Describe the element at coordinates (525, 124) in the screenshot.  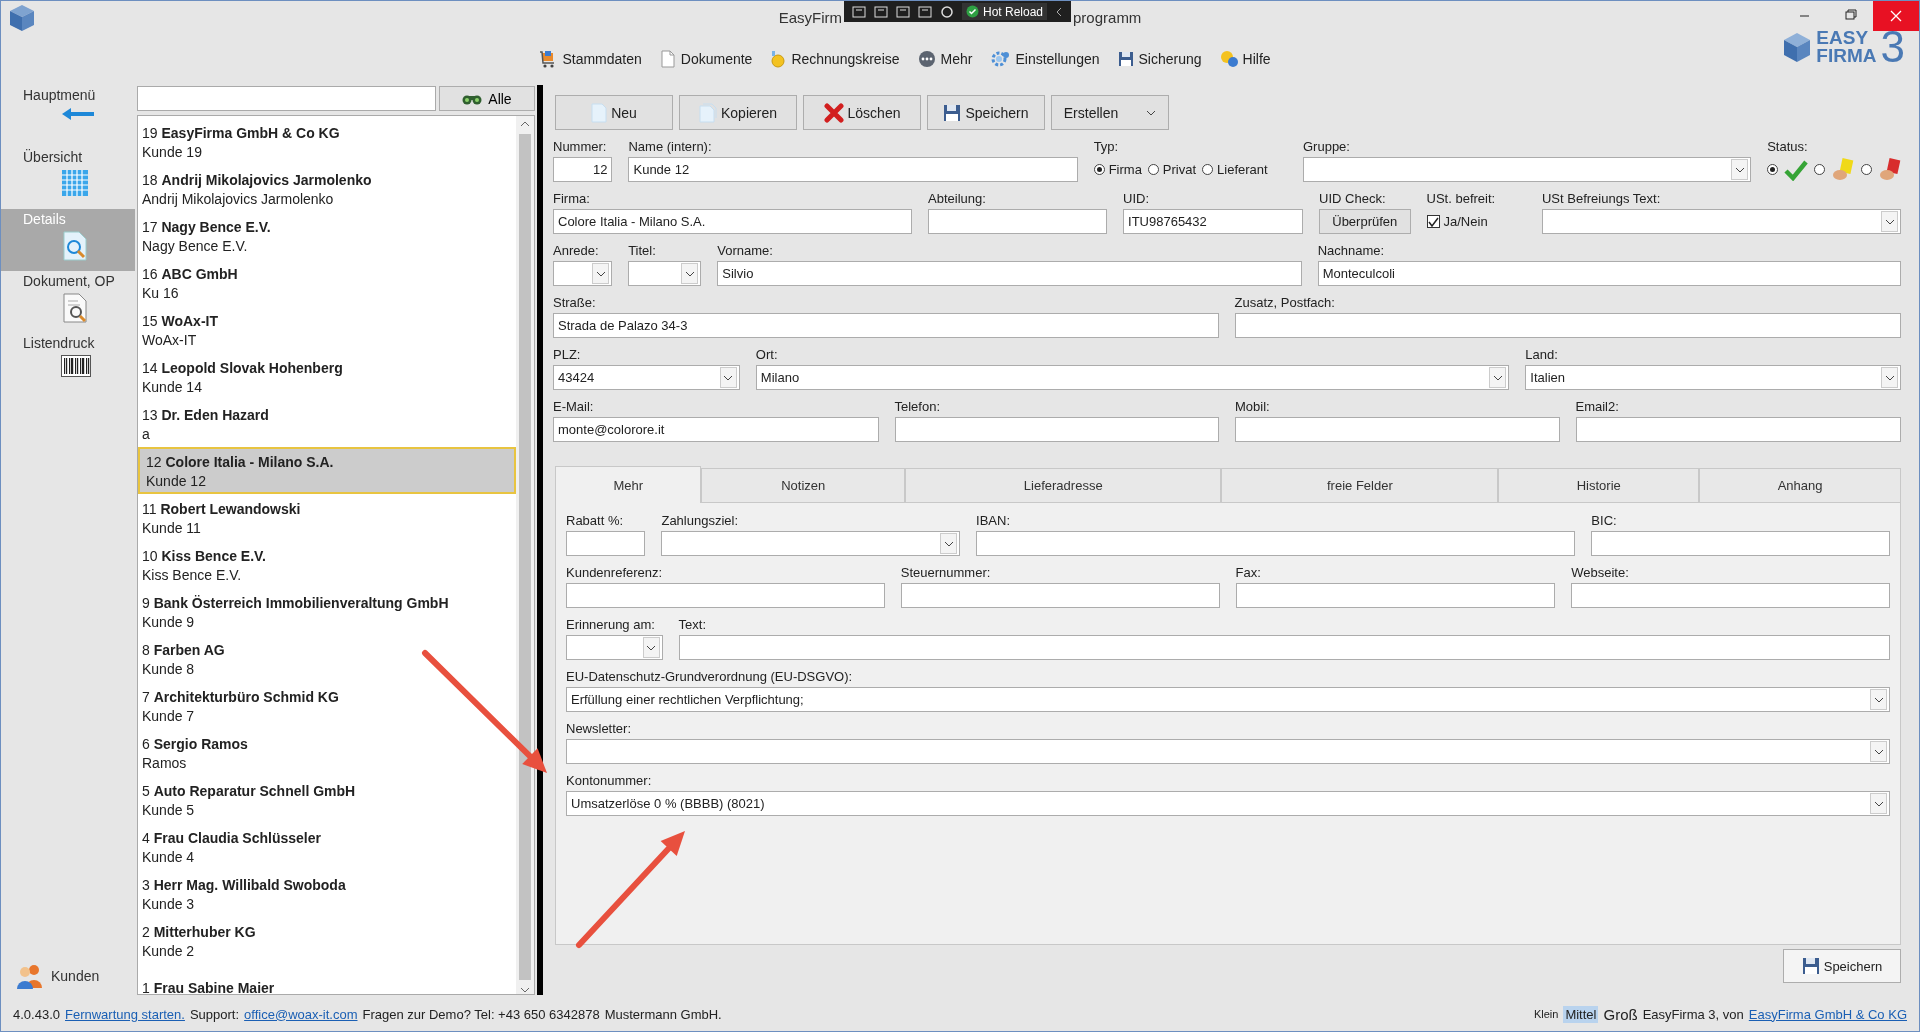
I see `scroll-up-icon` at that location.